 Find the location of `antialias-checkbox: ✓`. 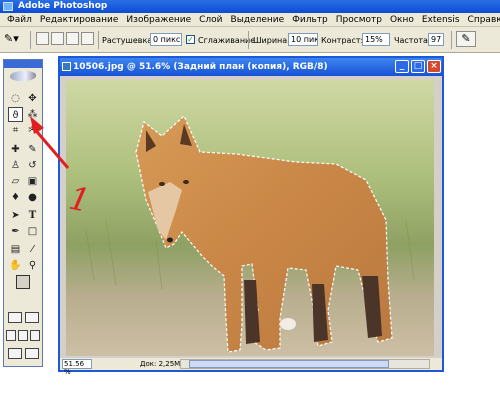

antialias-checkbox: ✓ is located at coordinates (190, 39).